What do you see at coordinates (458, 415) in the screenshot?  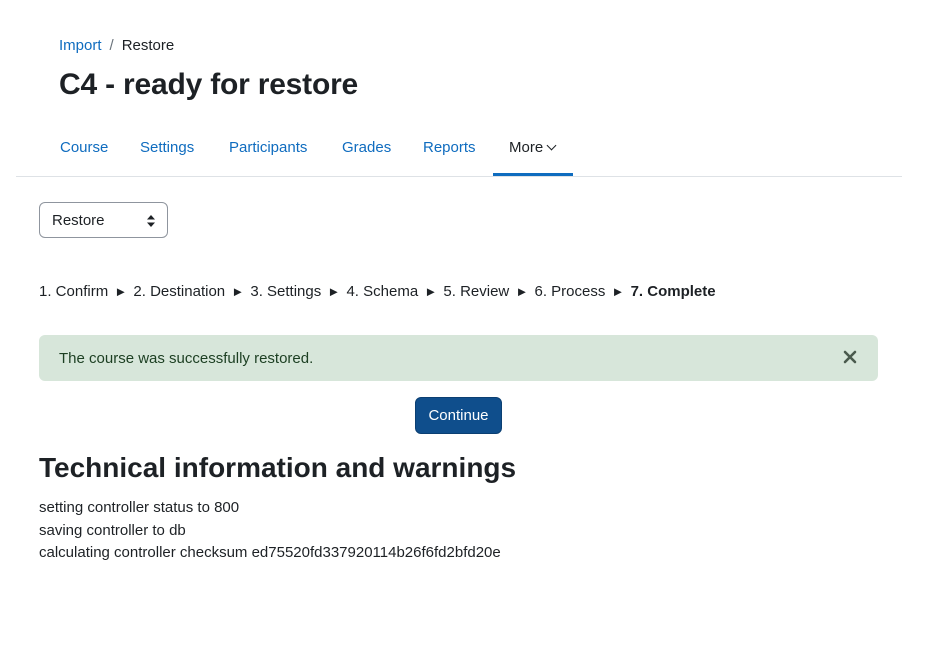 I see `continue-button: Continue` at bounding box center [458, 415].